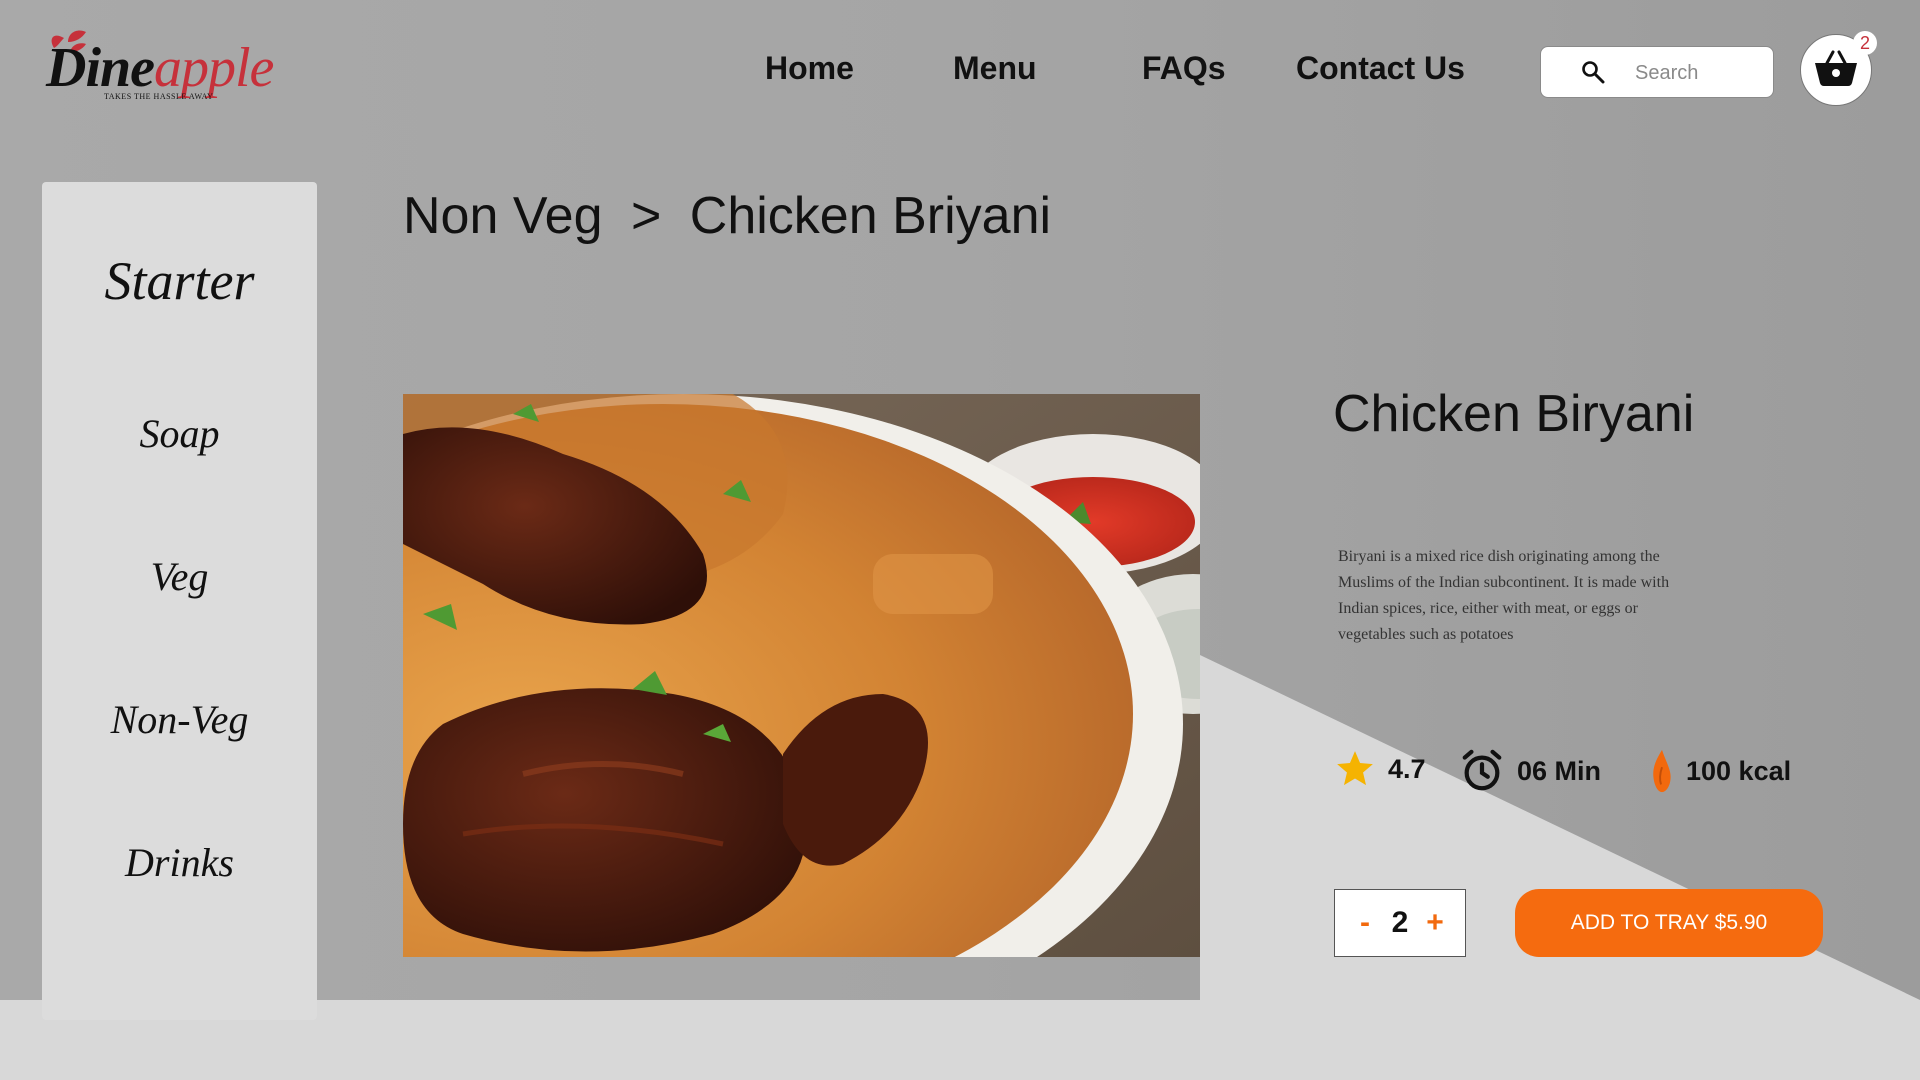  What do you see at coordinates (995, 68) in the screenshot?
I see `nav-menu: Menu` at bounding box center [995, 68].